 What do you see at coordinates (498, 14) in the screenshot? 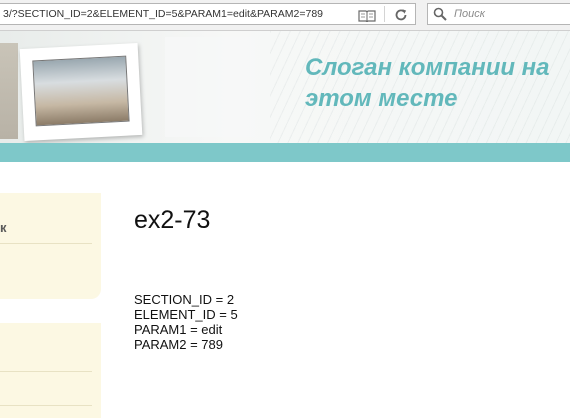
I see `search-bar: Поиск` at bounding box center [498, 14].